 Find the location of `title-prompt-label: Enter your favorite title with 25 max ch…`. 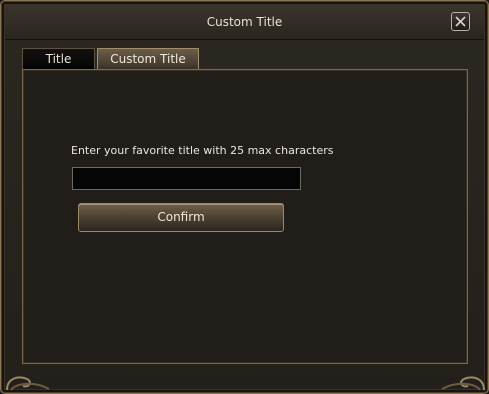

title-prompt-label: Enter your favorite title with 25 max ch… is located at coordinates (202, 150).